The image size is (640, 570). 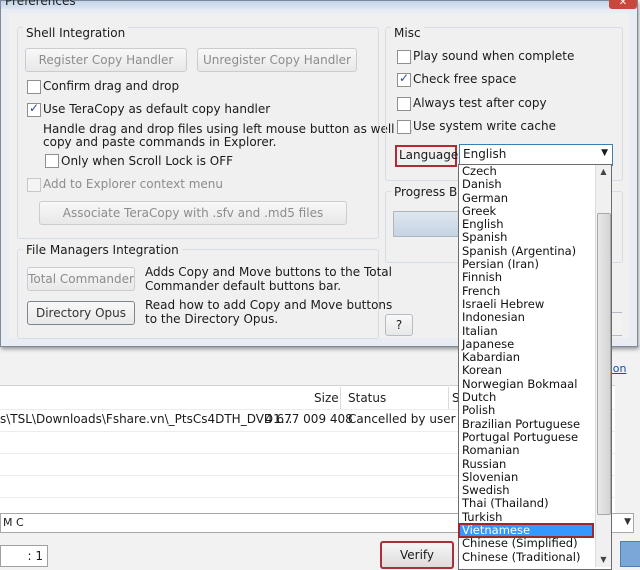 What do you see at coordinates (526, 477) in the screenshot?
I see `language-option: Slovenian` at bounding box center [526, 477].